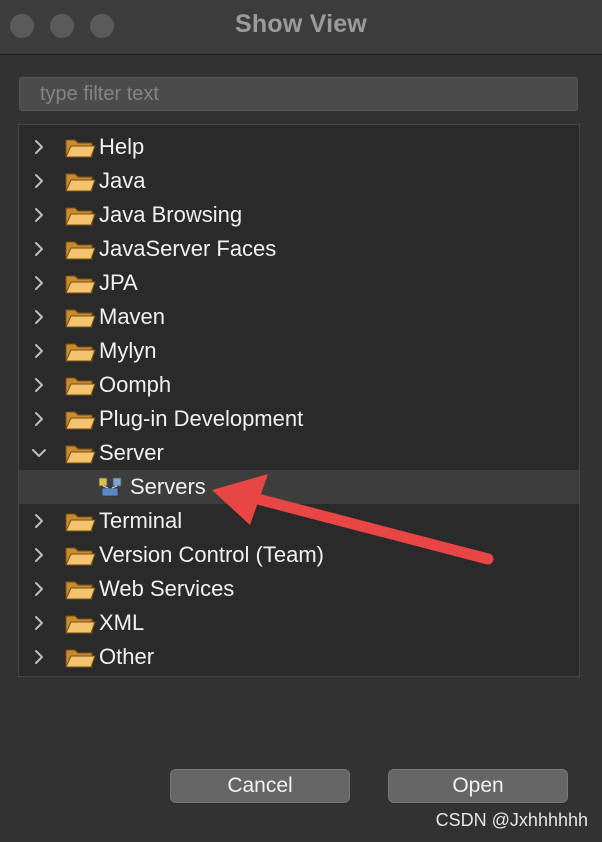 The image size is (602, 842). Describe the element at coordinates (301, 24) in the screenshot. I see `window-title: Show View` at that location.